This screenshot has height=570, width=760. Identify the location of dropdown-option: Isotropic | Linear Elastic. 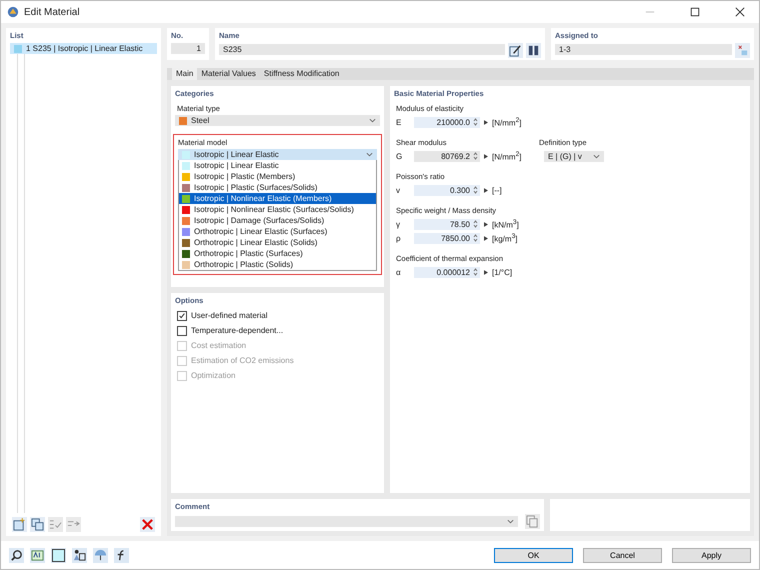
(277, 165).